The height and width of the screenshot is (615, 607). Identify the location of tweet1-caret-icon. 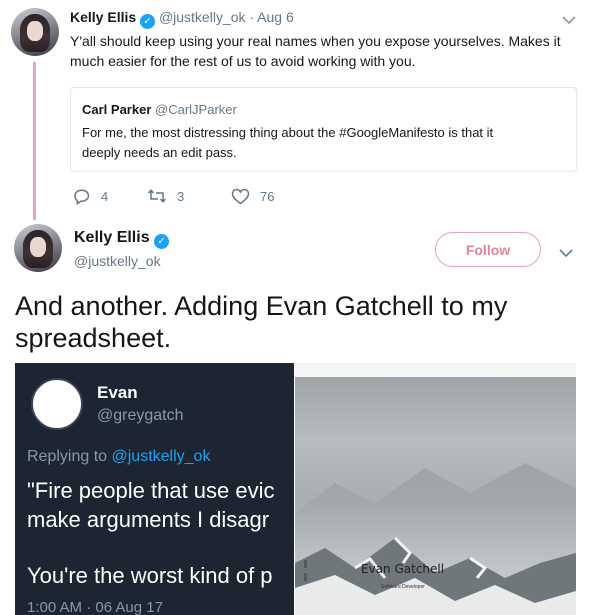
(569, 18).